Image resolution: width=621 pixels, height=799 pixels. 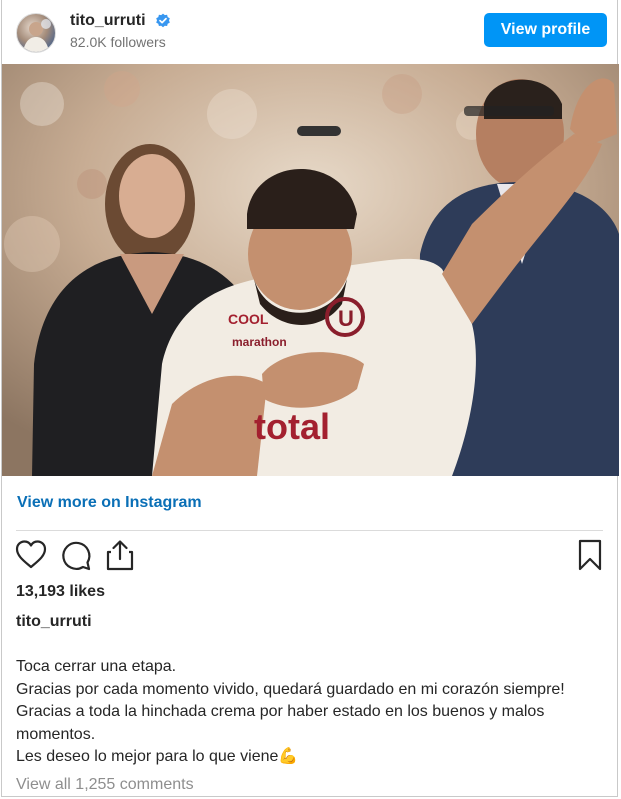 I want to click on comment-icon, so click(x=76, y=555).